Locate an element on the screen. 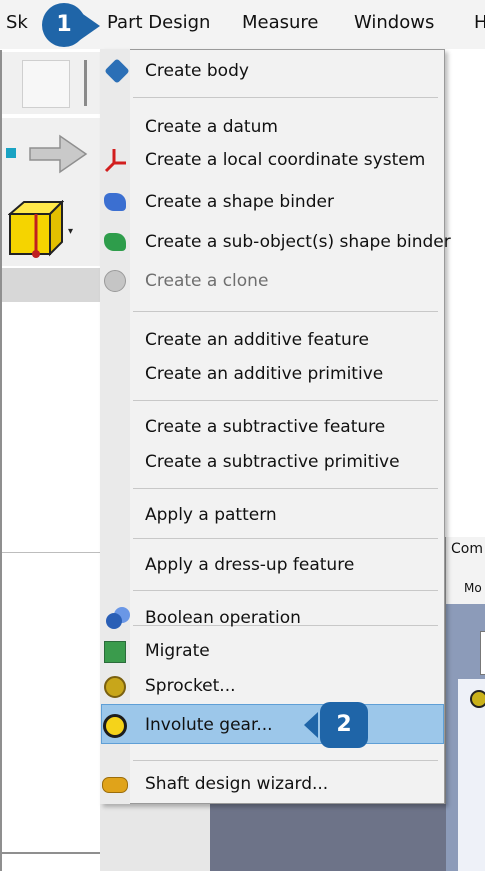 The width and height of the screenshot is (485, 871). tree-gear-icon is located at coordinates (477, 699).